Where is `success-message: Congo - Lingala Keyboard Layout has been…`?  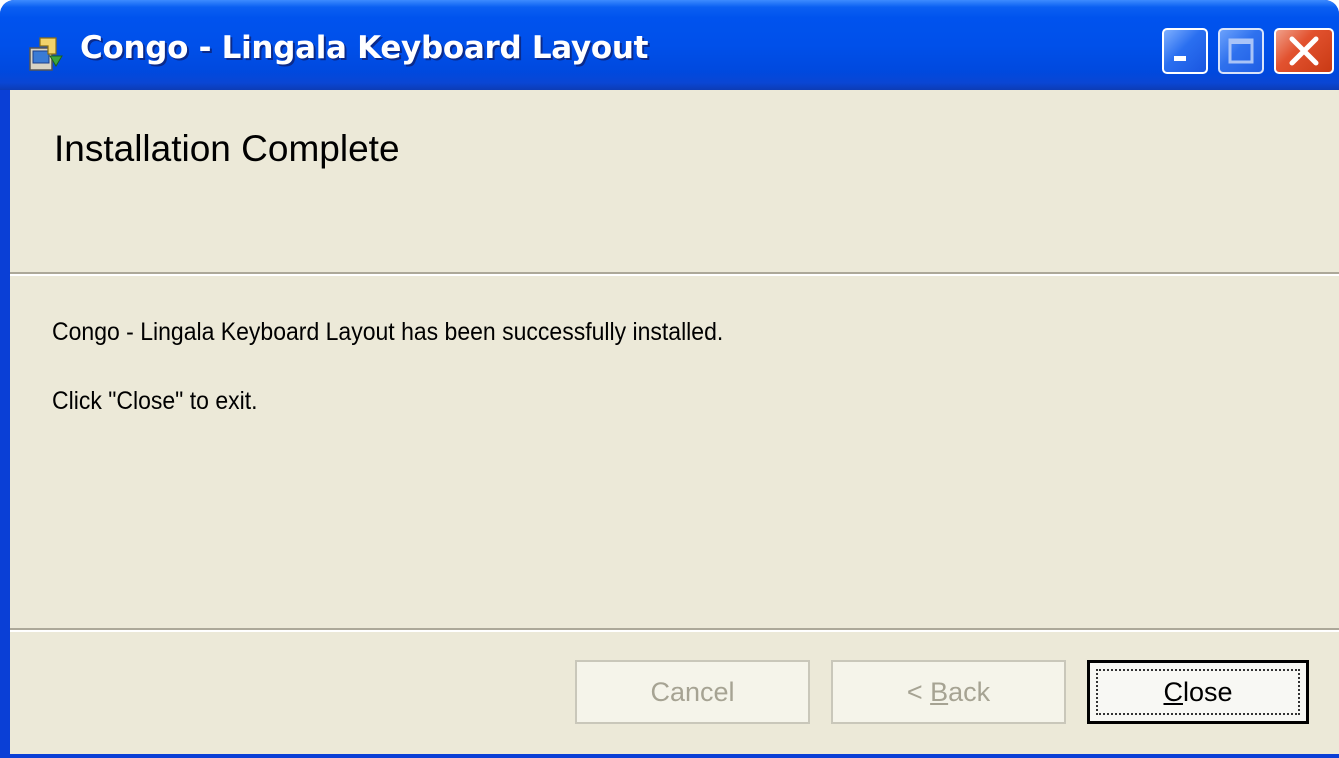 success-message: Congo - Lingala Keyboard Layout has been… is located at coordinates (388, 332).